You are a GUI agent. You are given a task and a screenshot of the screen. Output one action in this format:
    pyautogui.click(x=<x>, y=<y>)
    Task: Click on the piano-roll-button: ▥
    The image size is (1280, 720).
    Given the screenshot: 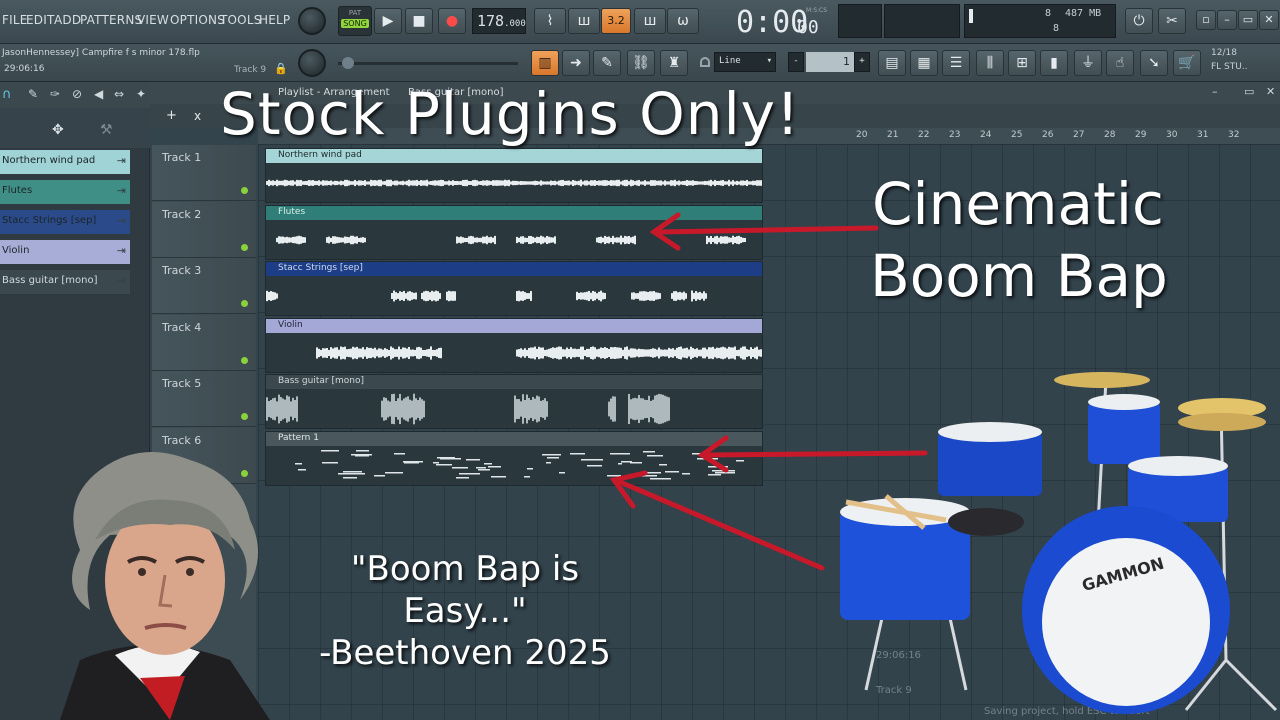 What is the action you would take?
    pyautogui.click(x=545, y=63)
    